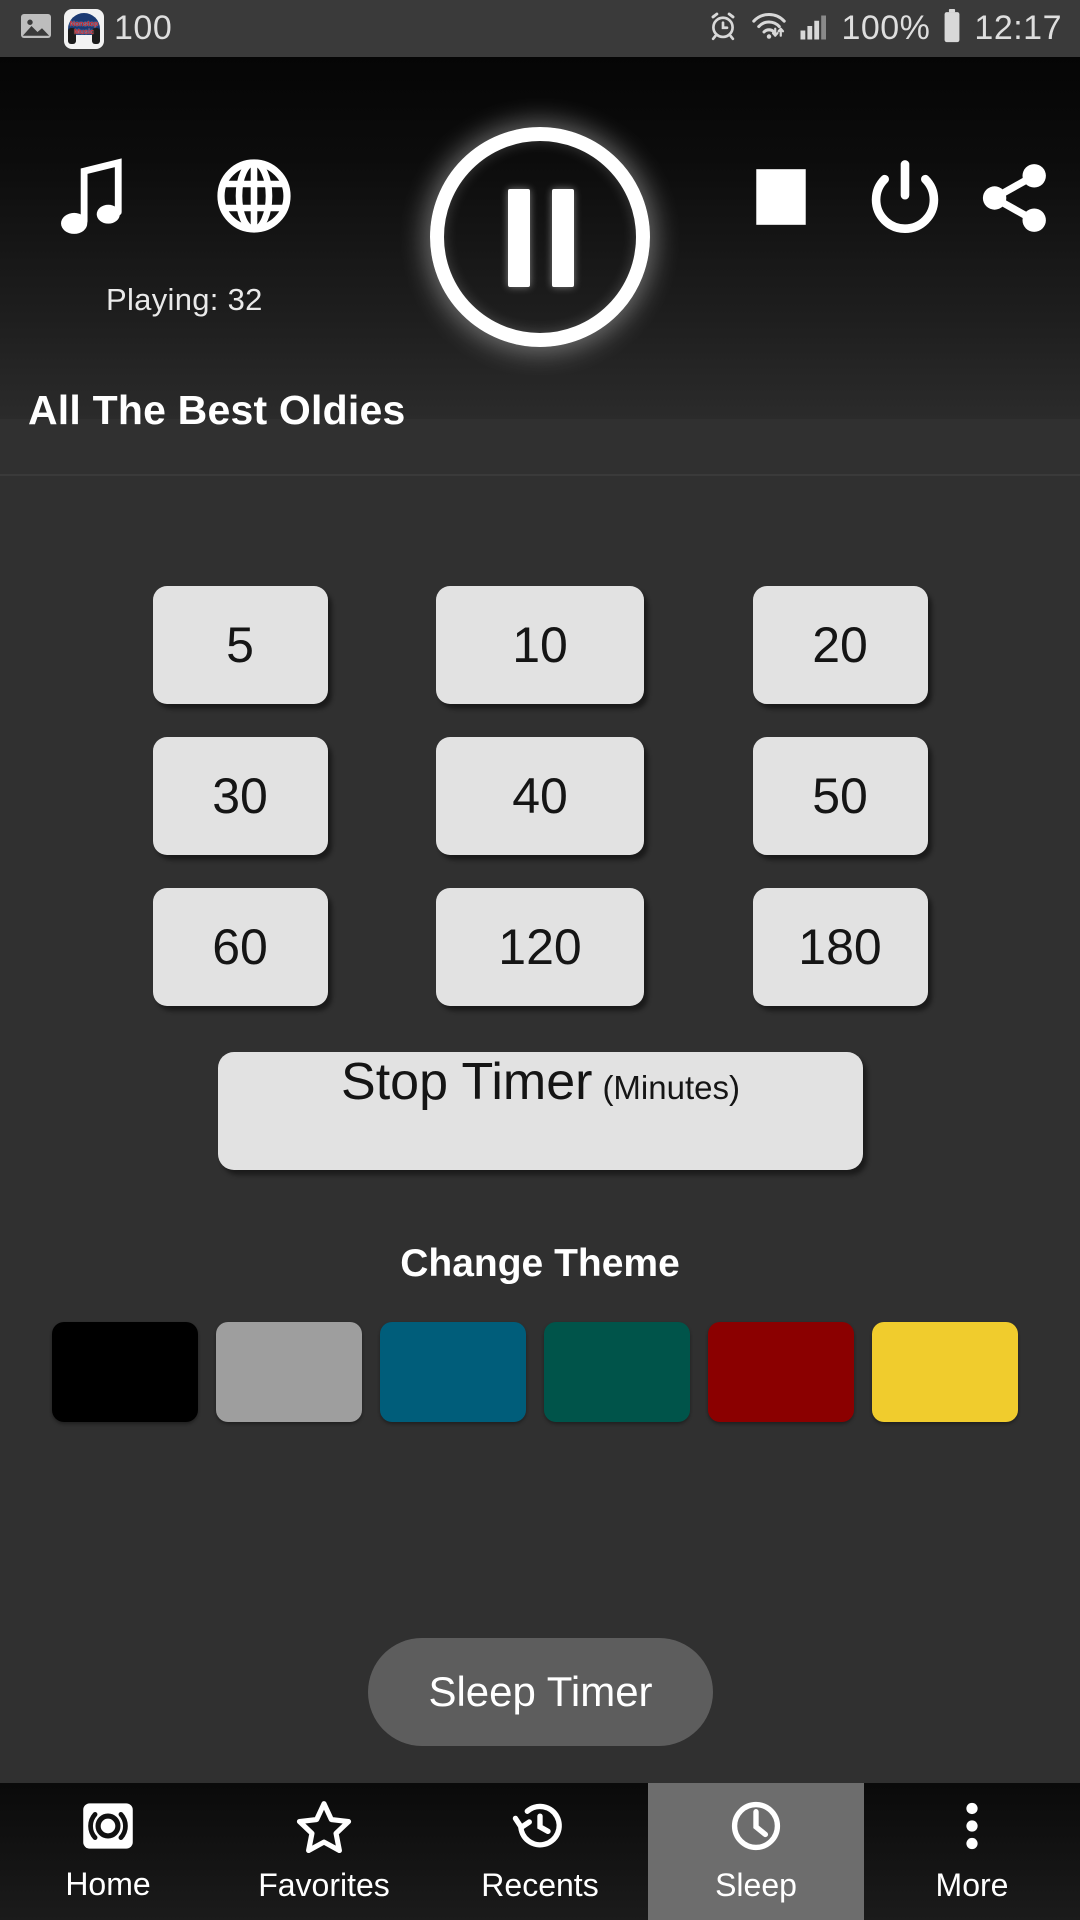  What do you see at coordinates (617, 1372) in the screenshot?
I see `theme-swatch-green` at bounding box center [617, 1372].